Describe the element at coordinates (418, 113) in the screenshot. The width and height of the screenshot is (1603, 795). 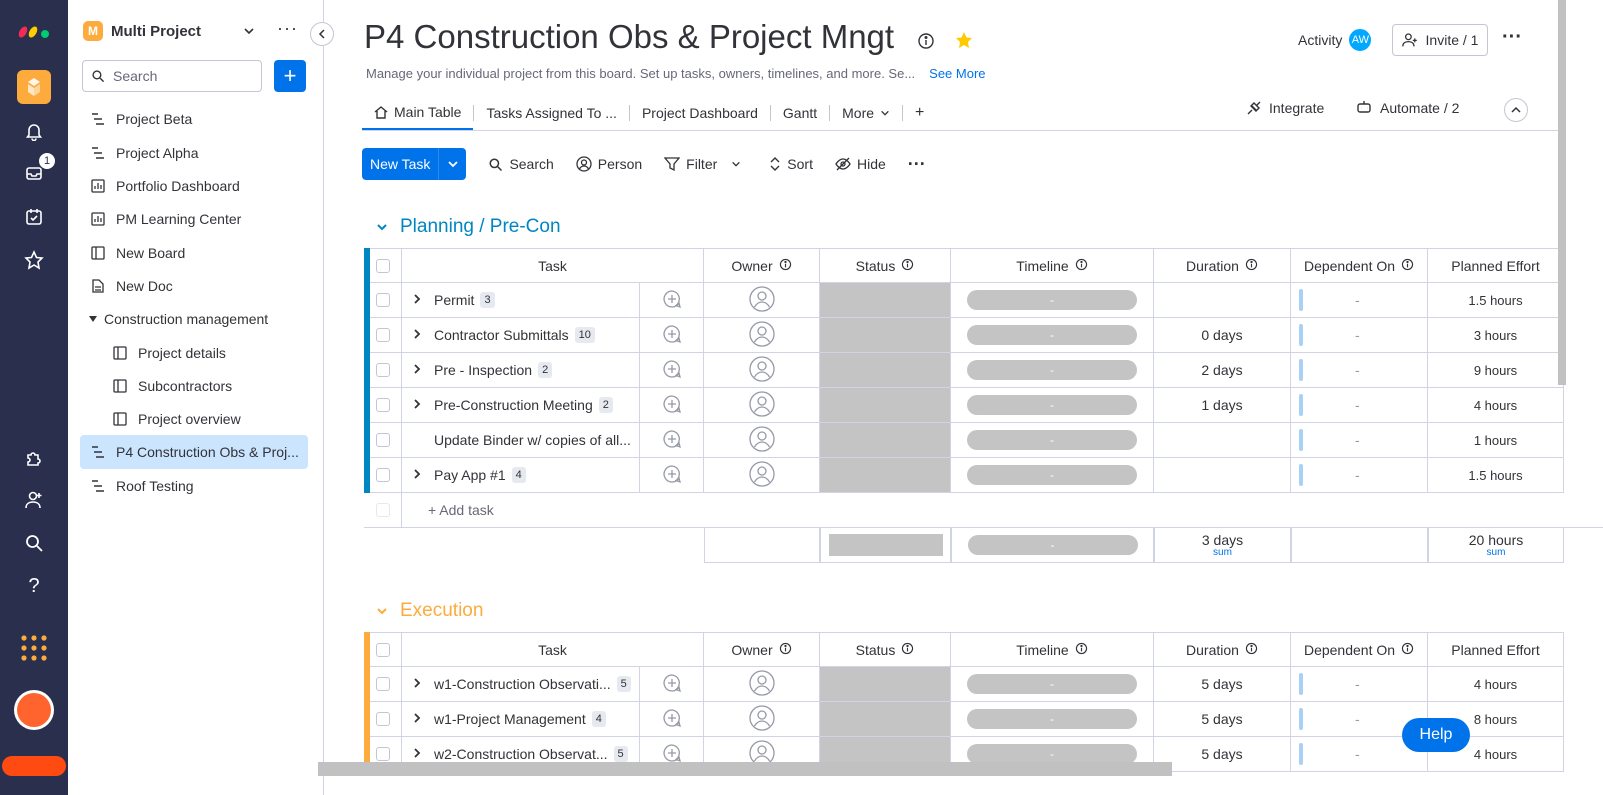
I see `tab-main-table: Main Table` at that location.